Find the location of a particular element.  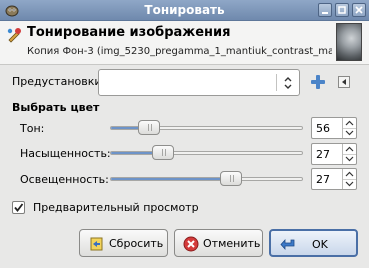

close-window-button is located at coordinates (359, 10).